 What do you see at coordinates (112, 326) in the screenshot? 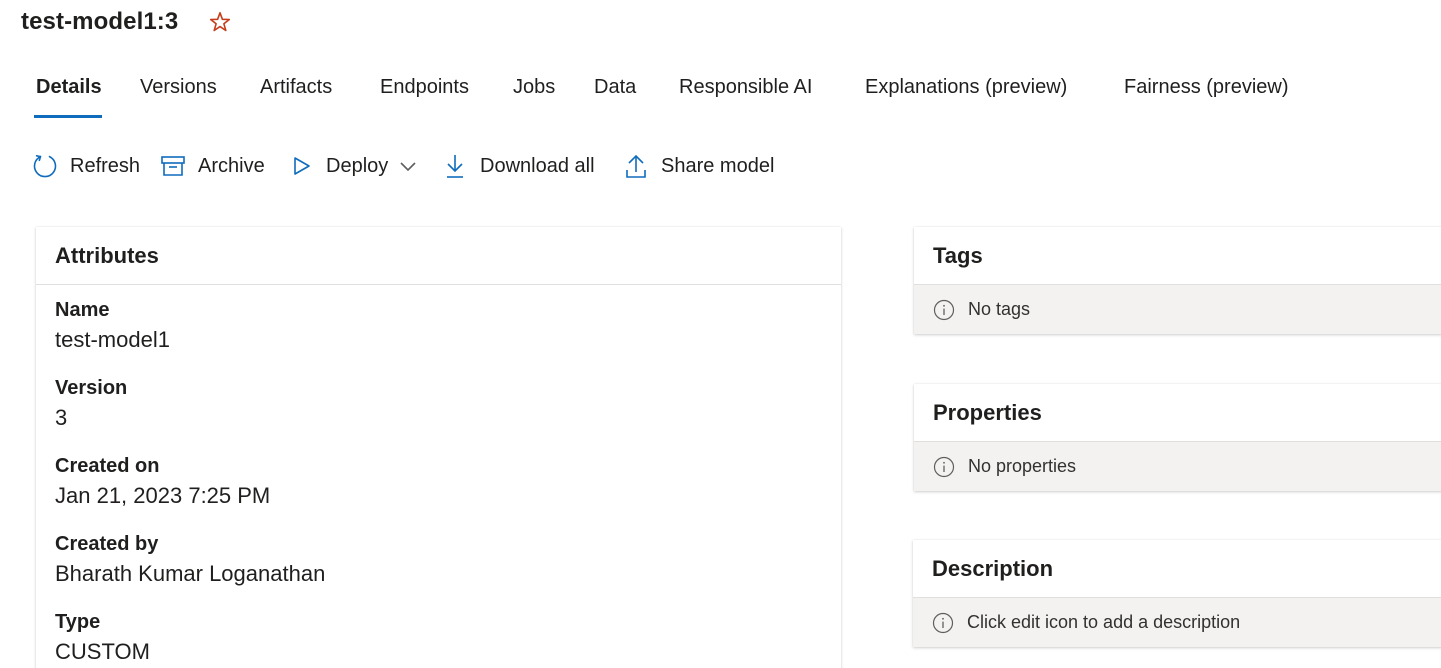
I see `attribute-name: Name test-model1` at bounding box center [112, 326].